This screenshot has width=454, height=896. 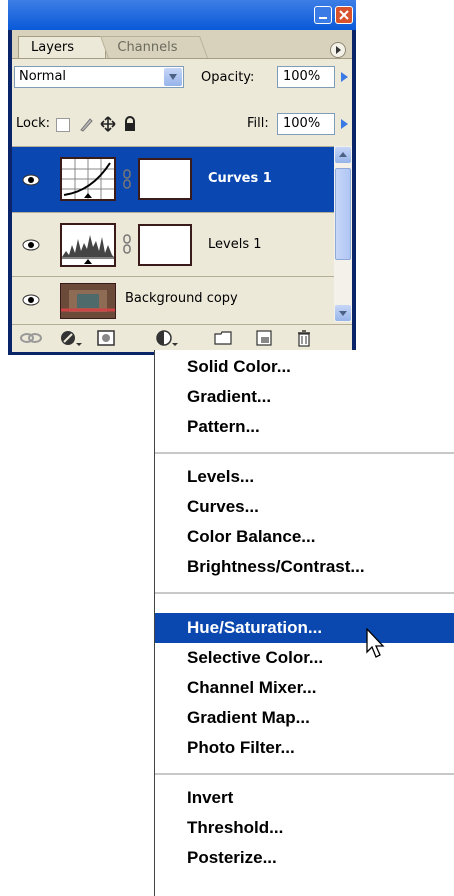 I want to click on photo-thumbnail-icon, so click(x=88, y=301).